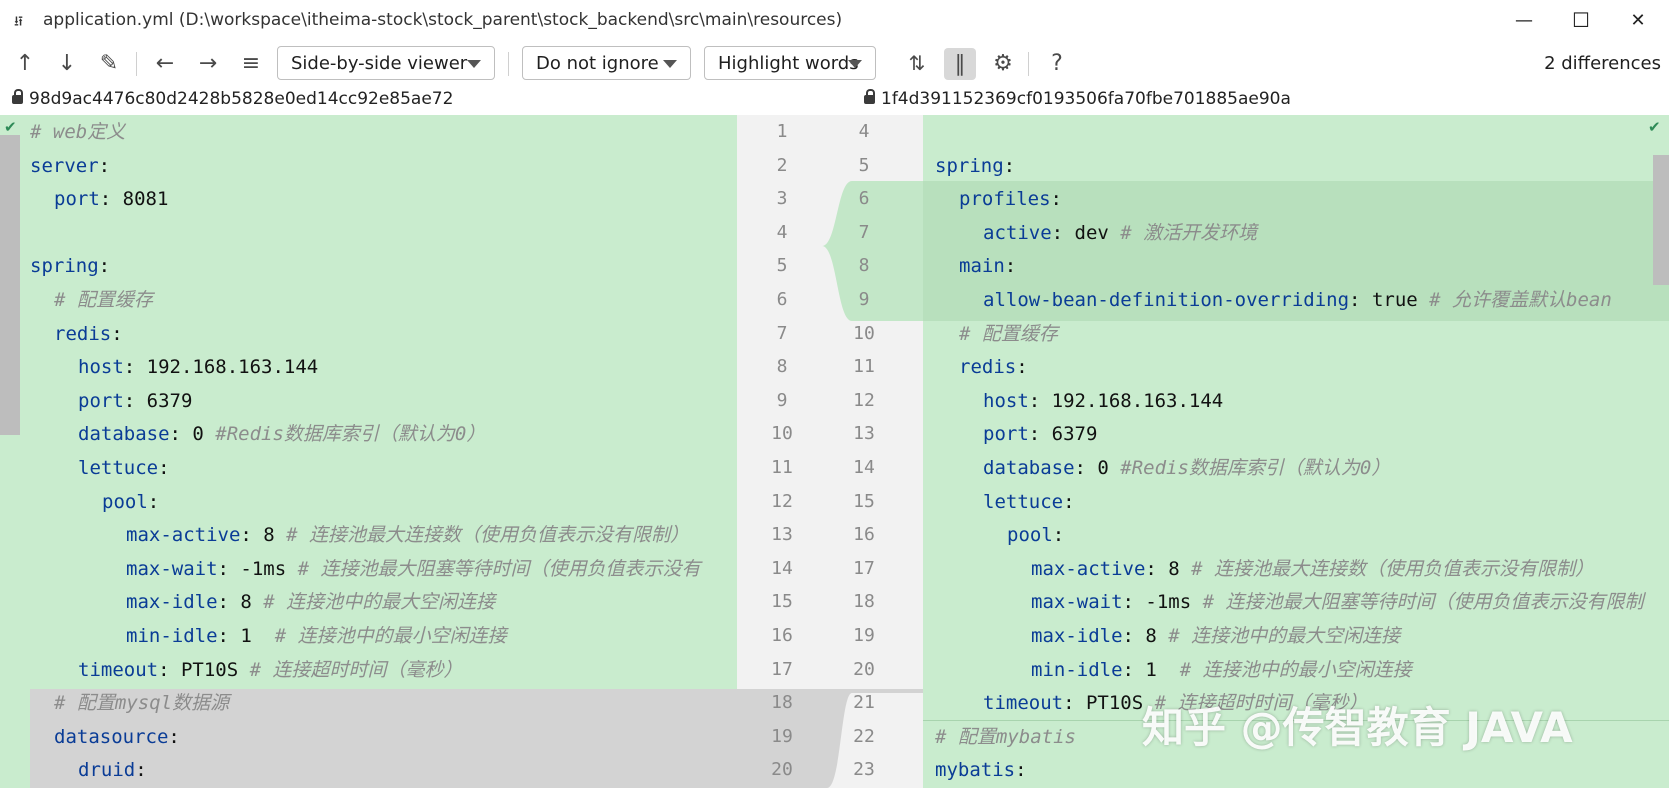  What do you see at coordinates (960, 64) in the screenshot?
I see `sync-scroll-icon: ∥` at bounding box center [960, 64].